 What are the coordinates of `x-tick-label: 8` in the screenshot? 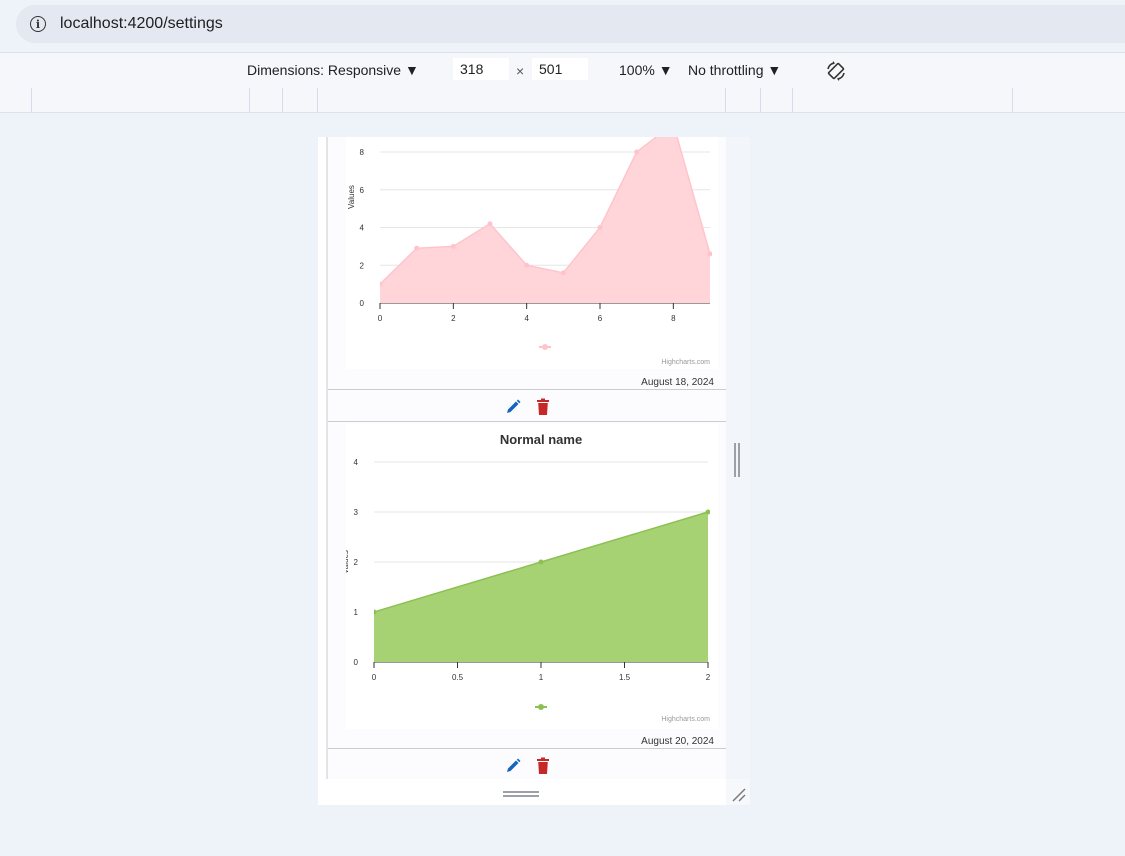 It's located at (673, 318).